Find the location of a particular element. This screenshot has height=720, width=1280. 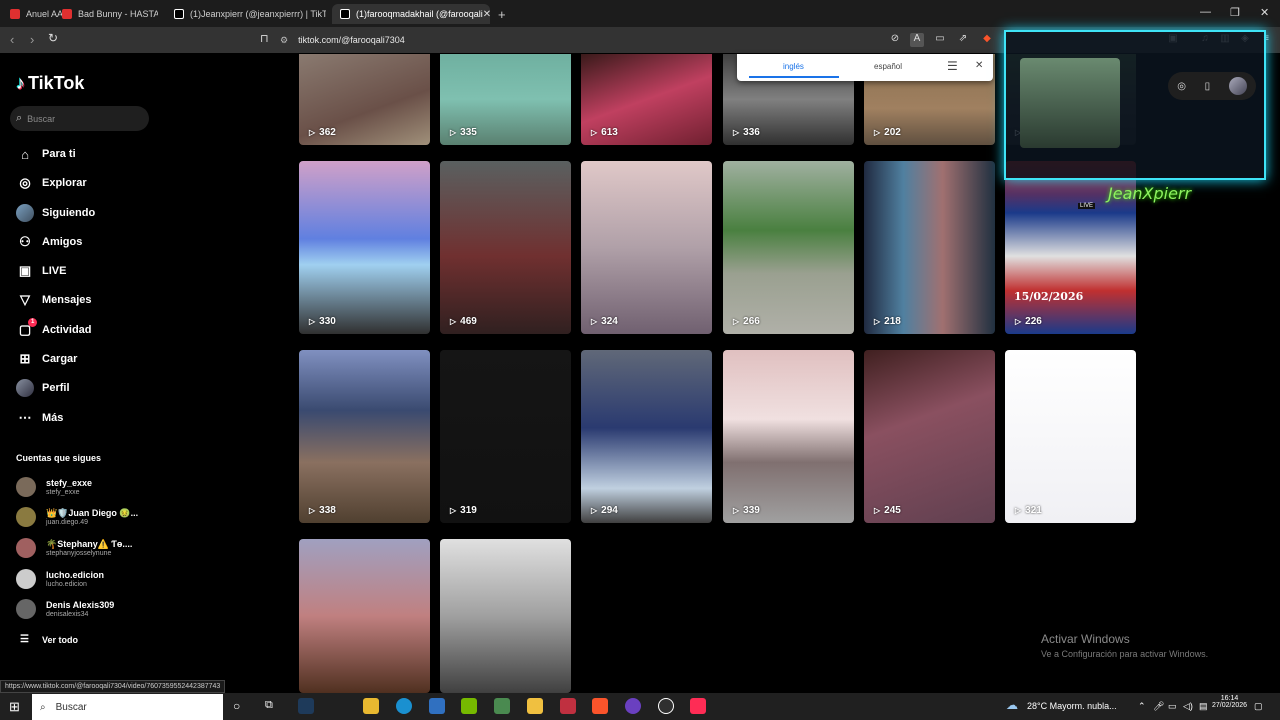

video-card: ▷ 330 is located at coordinates (364, 247).